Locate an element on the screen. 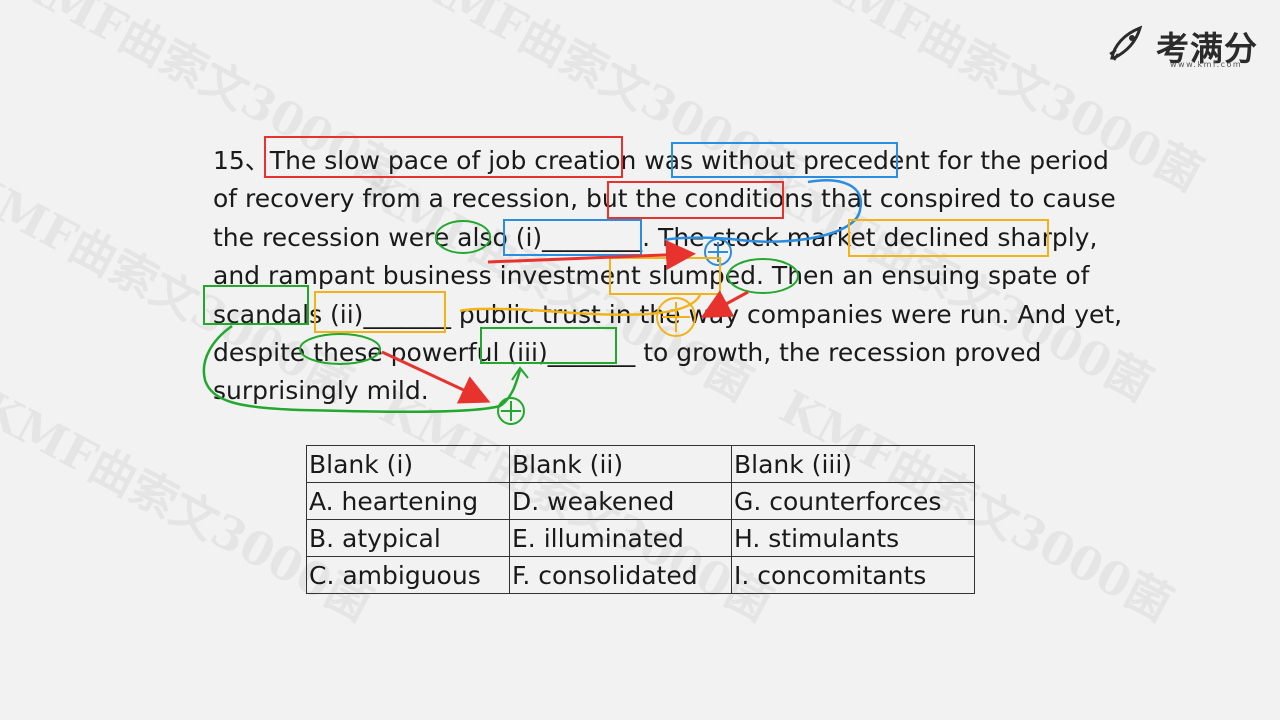  table-header: Blank (i) is located at coordinates (408, 464).